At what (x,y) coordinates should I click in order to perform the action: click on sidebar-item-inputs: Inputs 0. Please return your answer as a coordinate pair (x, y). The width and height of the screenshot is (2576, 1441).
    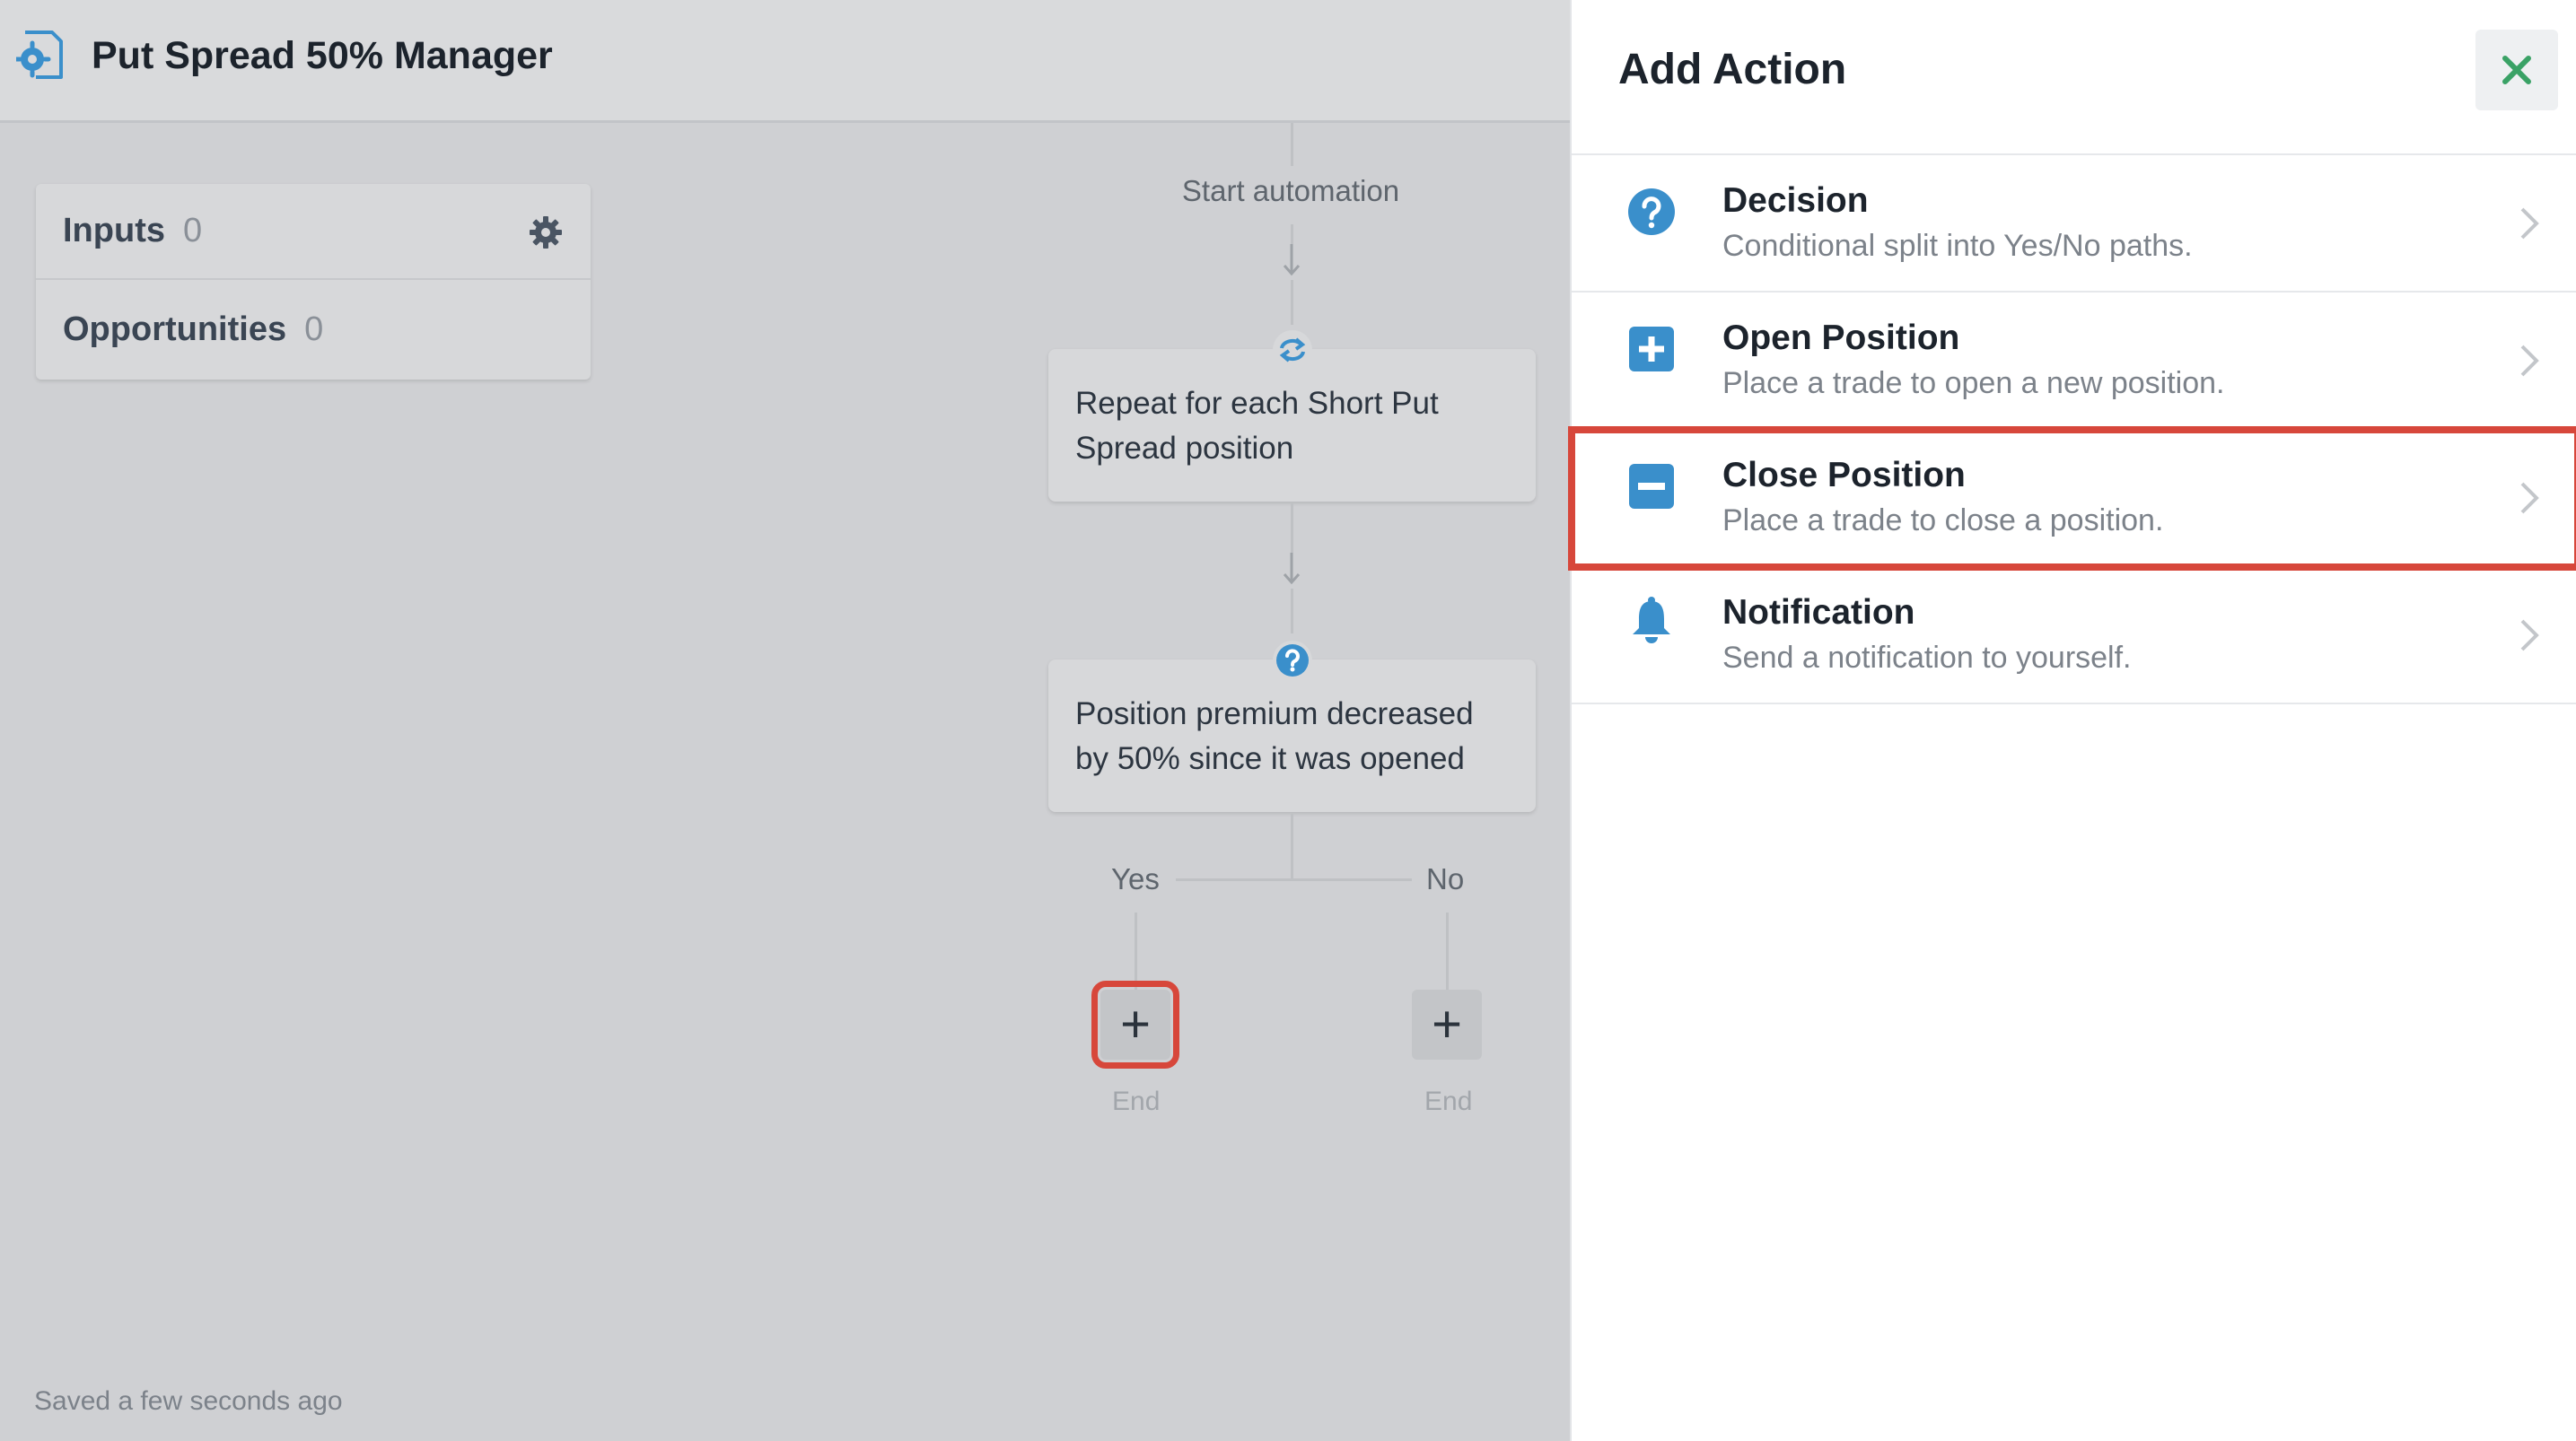
    Looking at the image, I should click on (313, 232).